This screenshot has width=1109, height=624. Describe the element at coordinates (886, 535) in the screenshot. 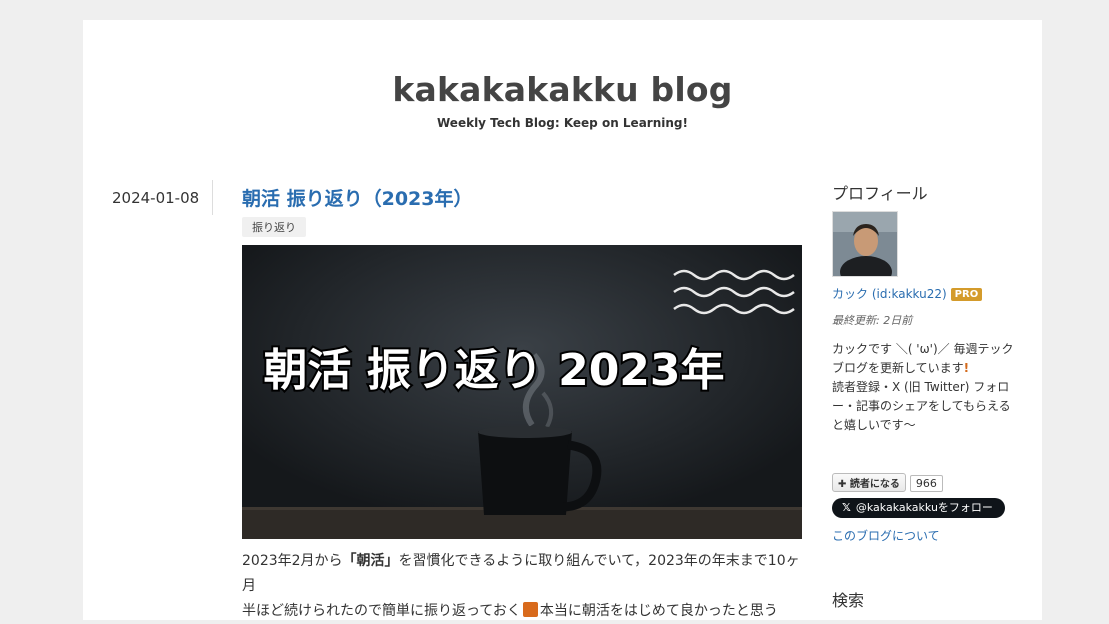

I see `about-blog-link: このブログについて` at that location.